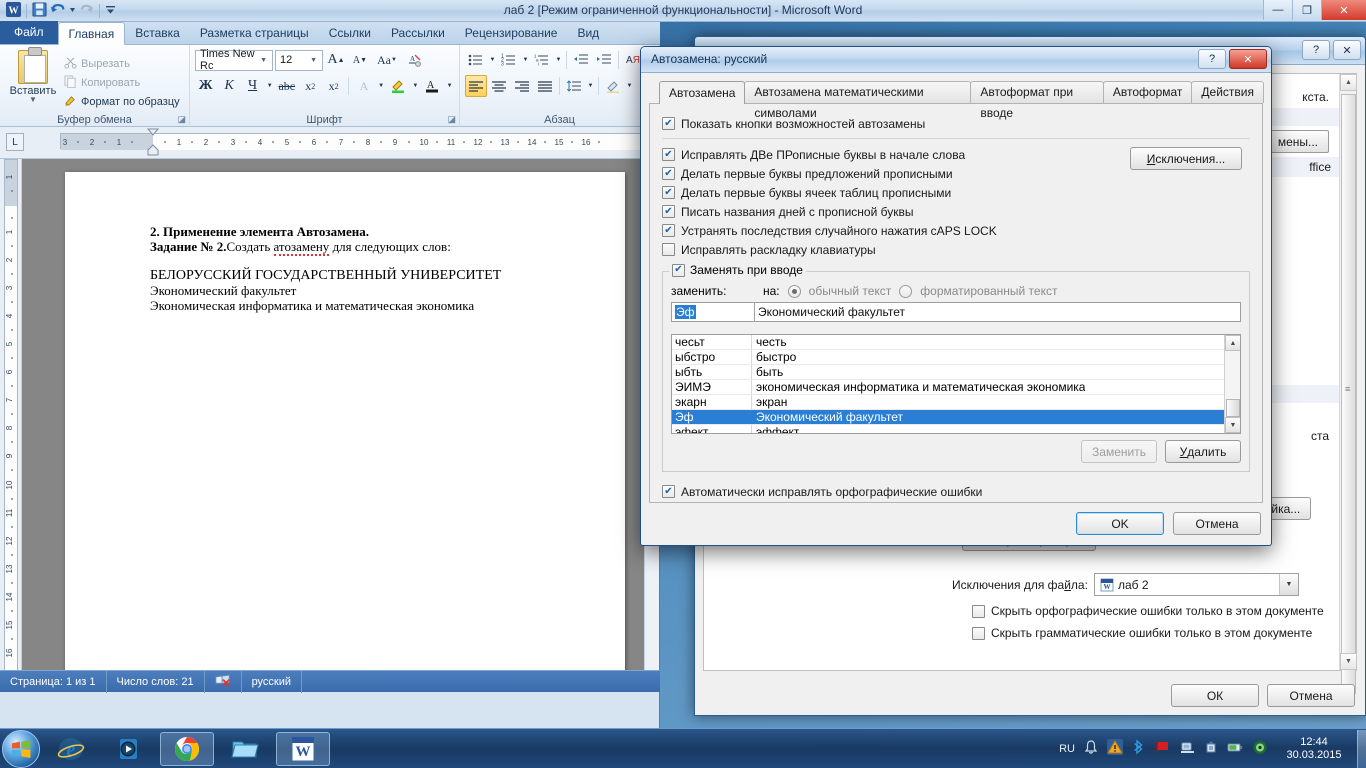 This screenshot has height=768, width=1366. I want to click on bold-button: Ж, so click(205, 86).